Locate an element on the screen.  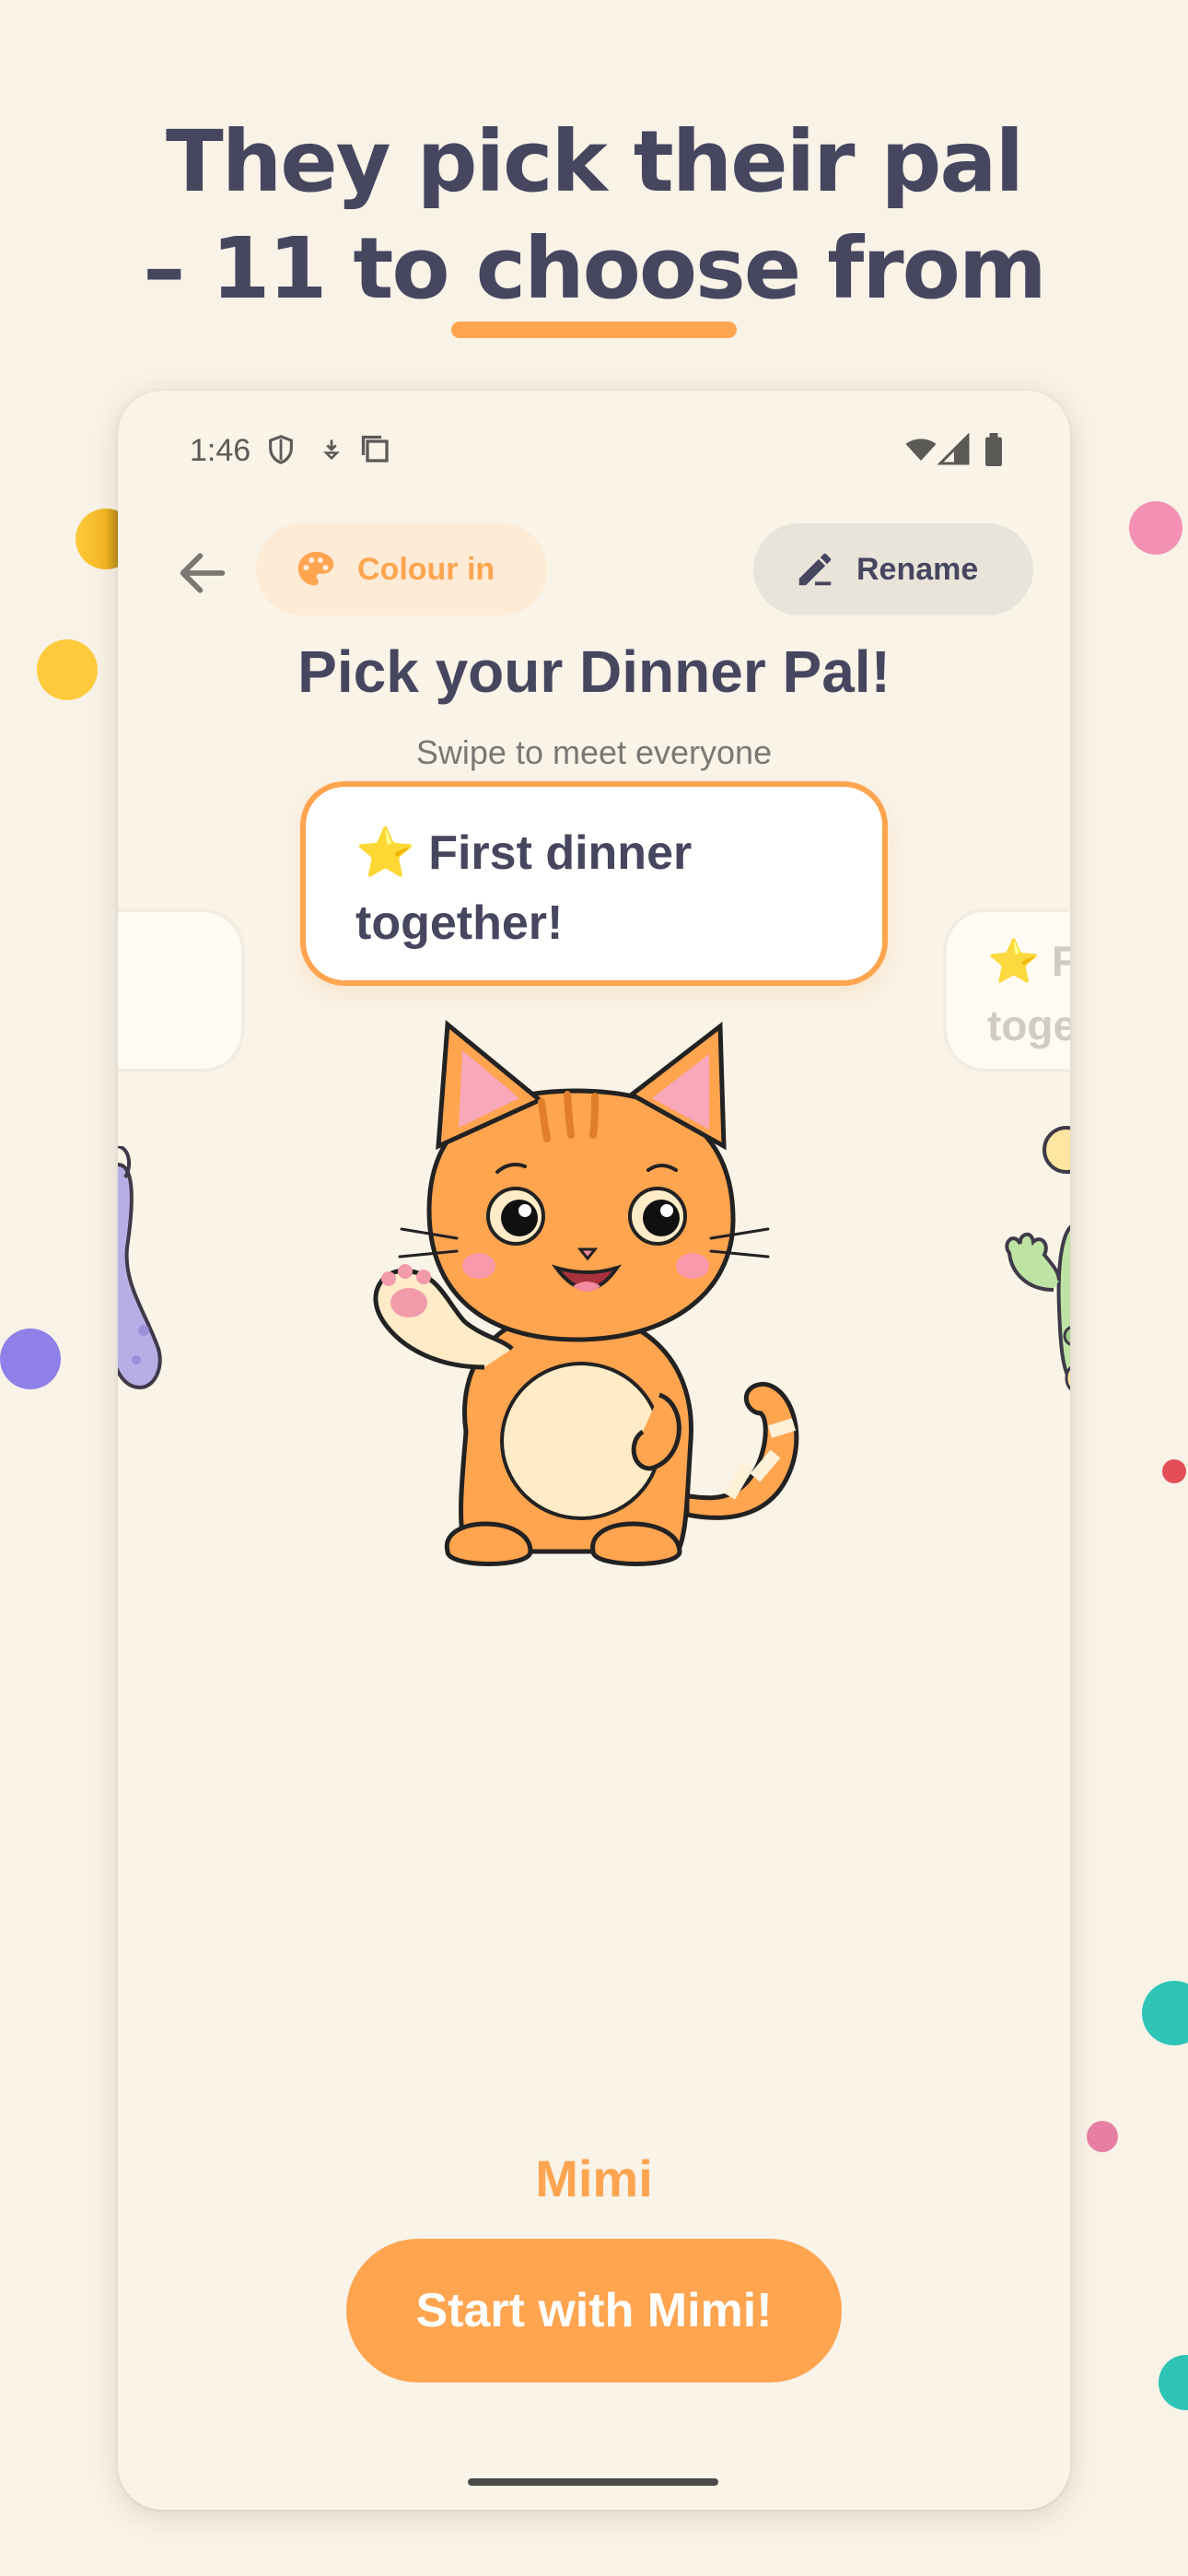
battery-icon is located at coordinates (993, 449).